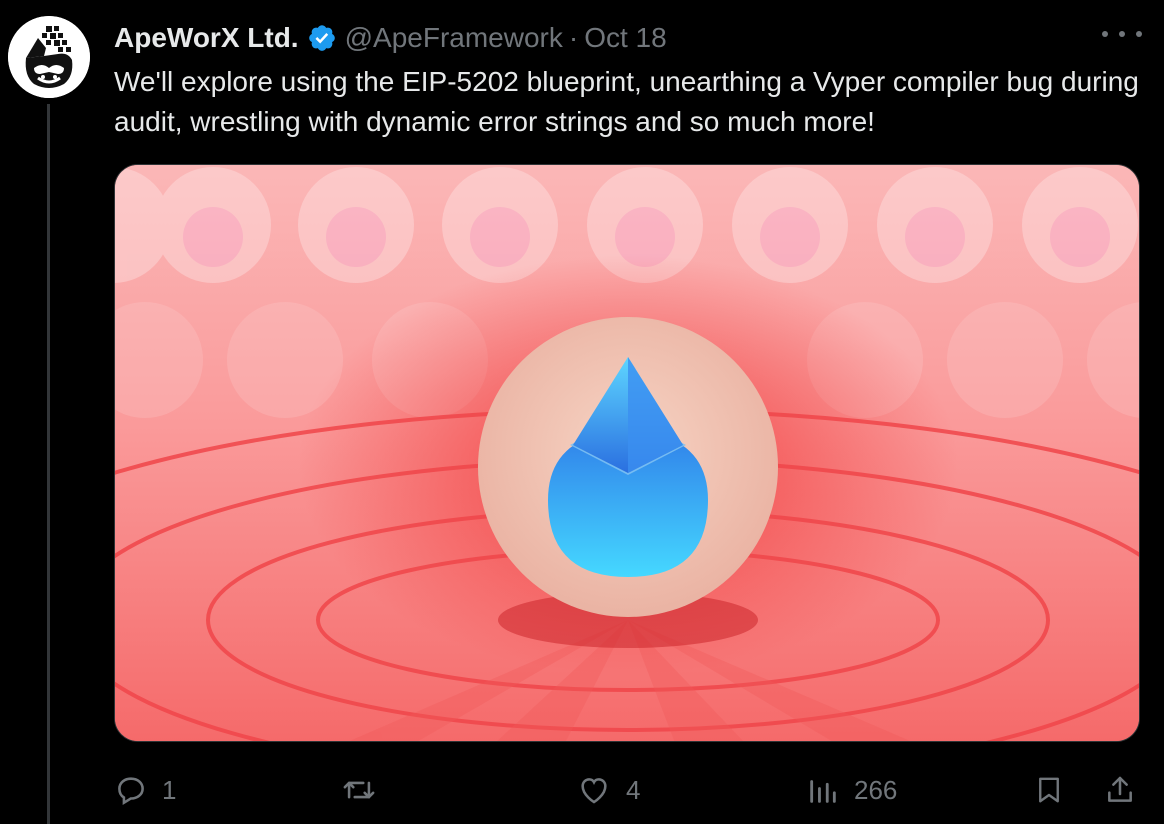 The width and height of the screenshot is (1164, 824). I want to click on share-icon, so click(1120, 789).